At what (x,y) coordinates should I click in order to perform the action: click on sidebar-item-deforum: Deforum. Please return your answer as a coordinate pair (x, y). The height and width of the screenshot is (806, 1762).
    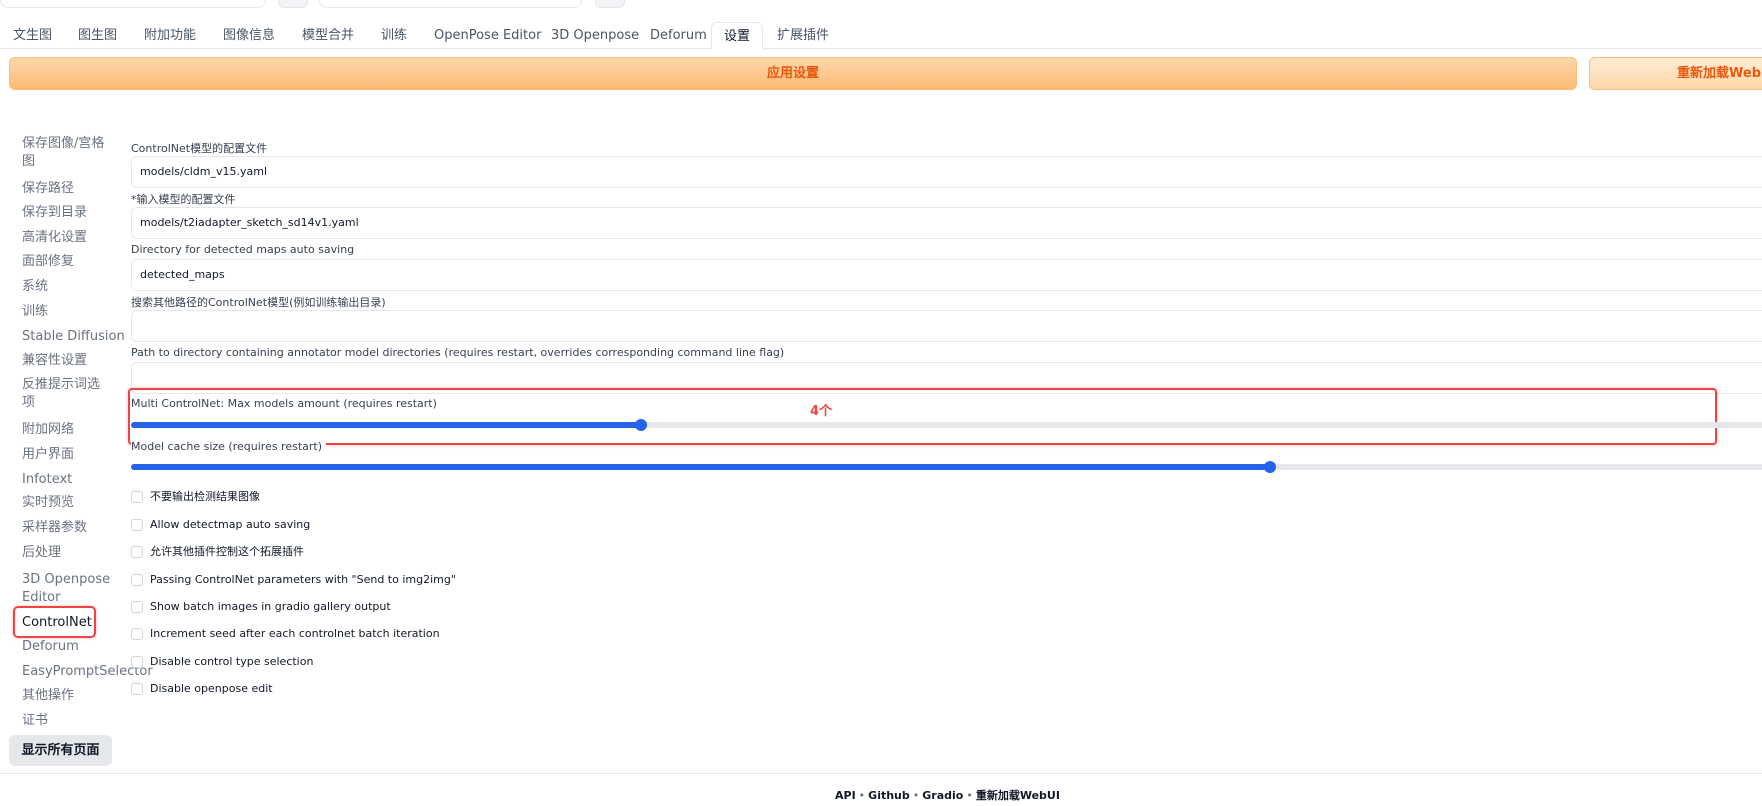
    Looking at the image, I should click on (50, 647).